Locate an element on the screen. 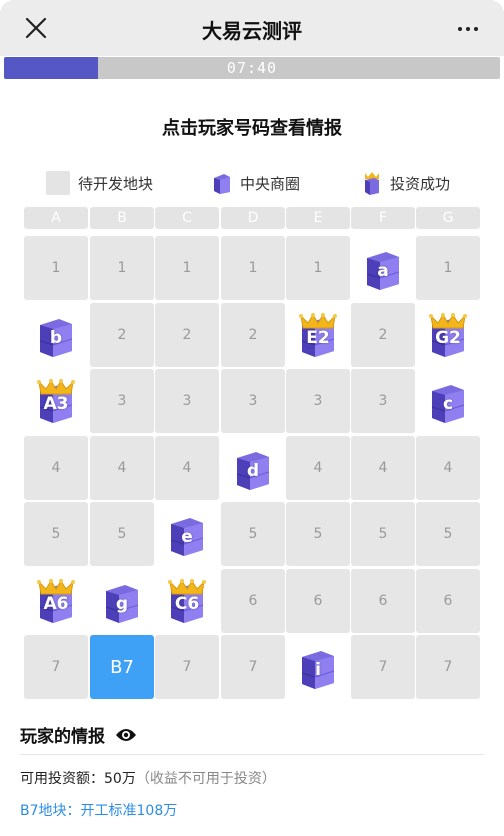 The image size is (504, 836). column-header-g: G is located at coordinates (448, 218).